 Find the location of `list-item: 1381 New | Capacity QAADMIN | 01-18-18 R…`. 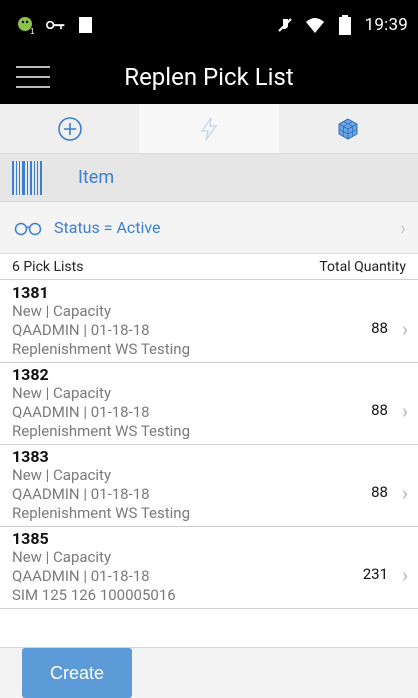

list-item: 1381 New | Capacity QAADMIN | 01-18-18 R… is located at coordinates (209, 322).